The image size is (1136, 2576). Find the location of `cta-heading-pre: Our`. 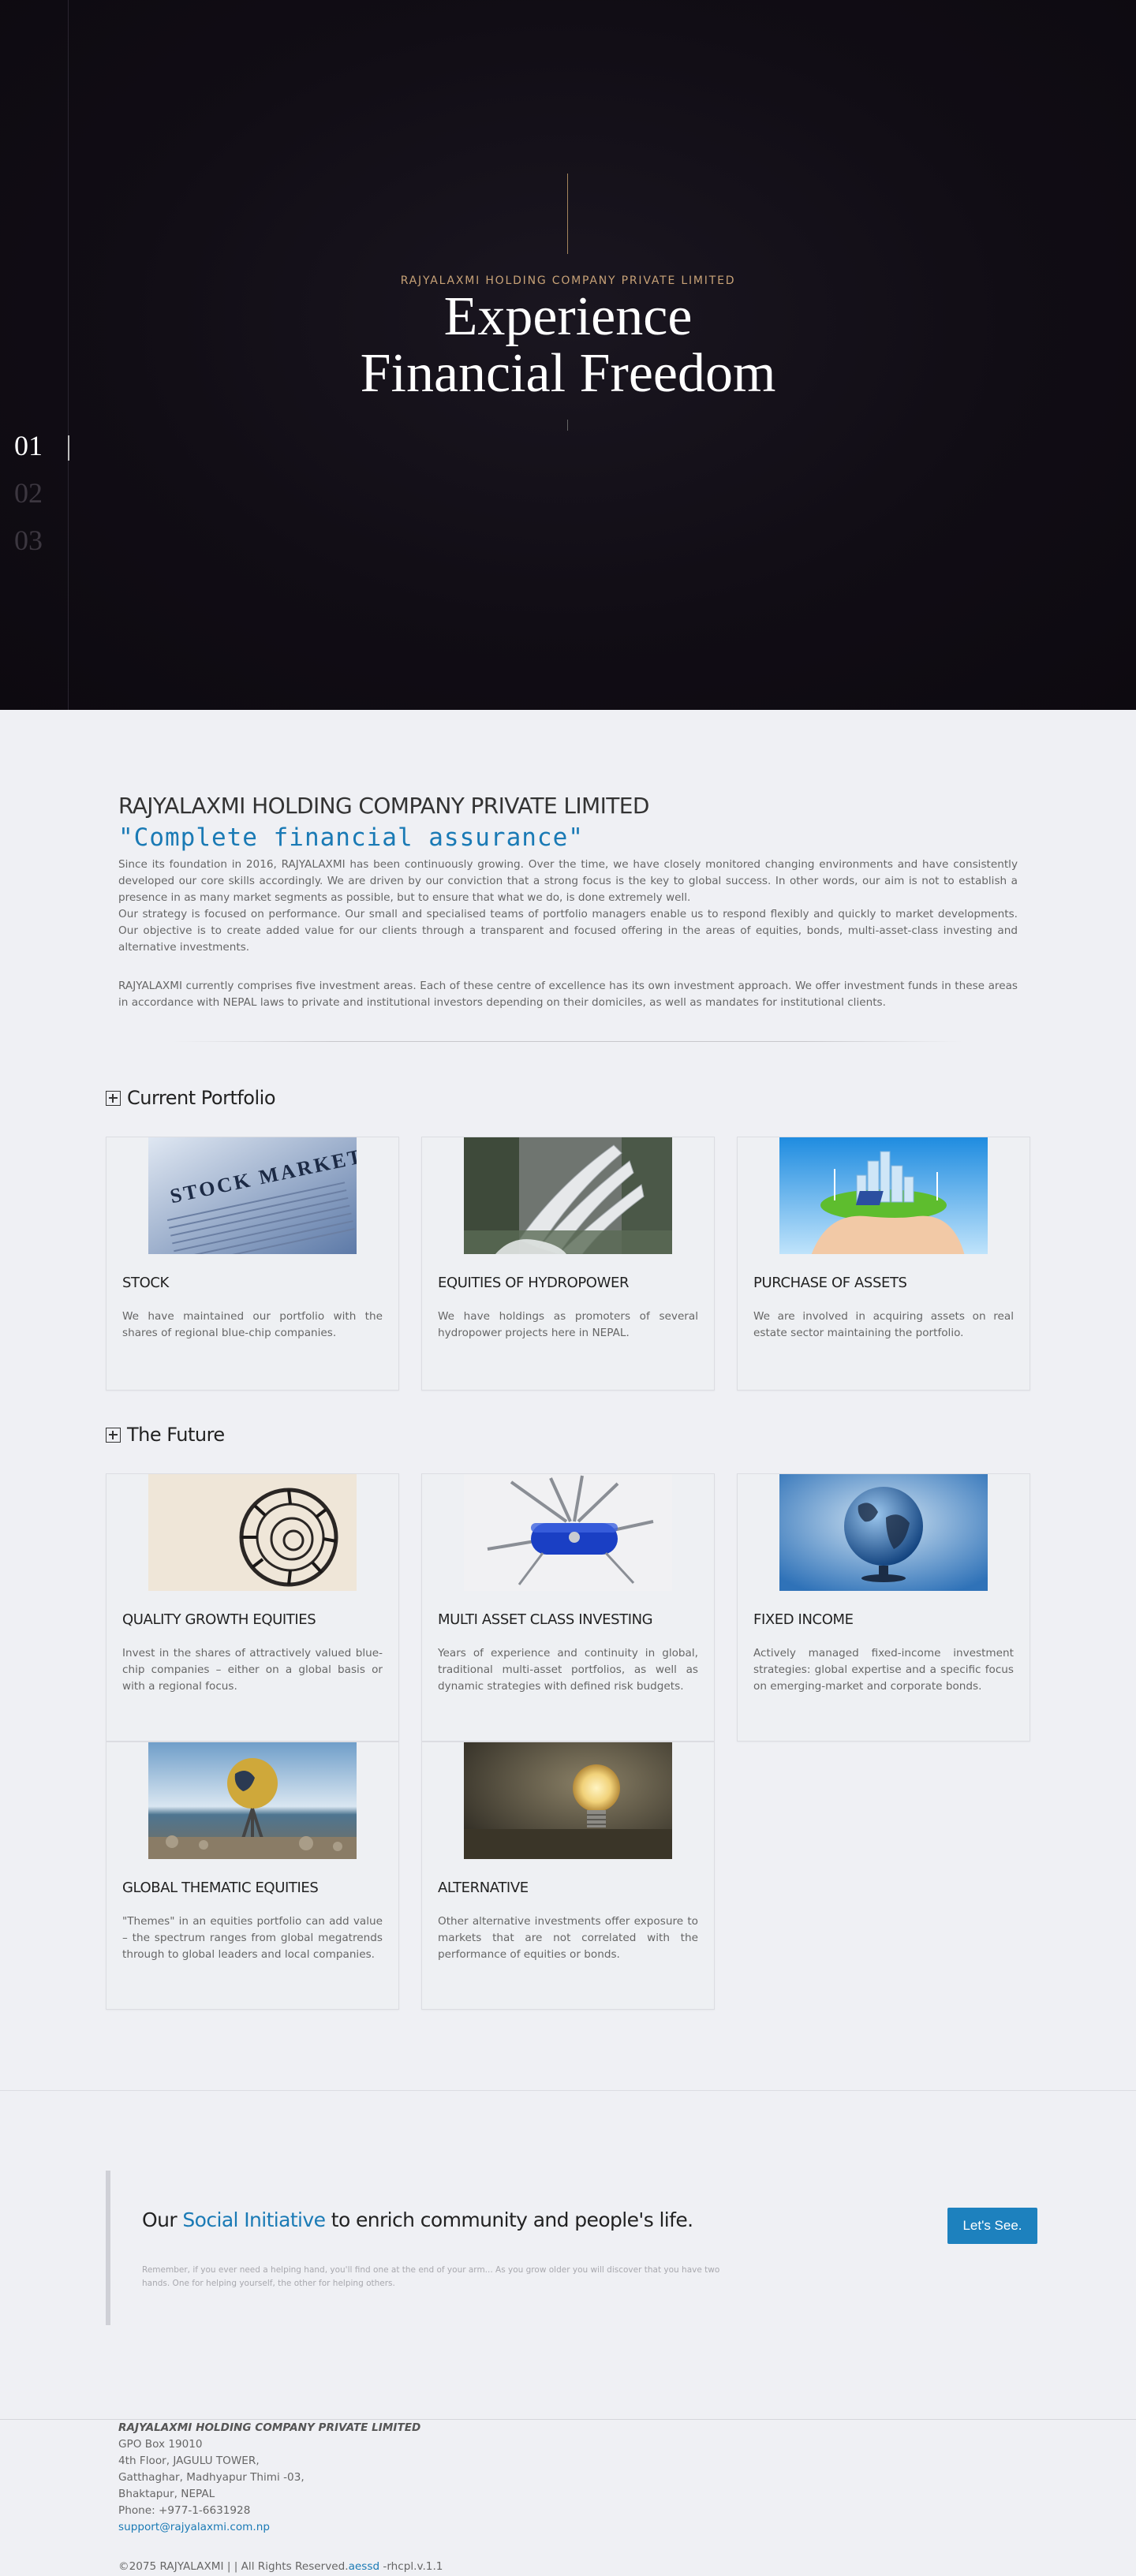

cta-heading-pre: Our is located at coordinates (162, 2219).